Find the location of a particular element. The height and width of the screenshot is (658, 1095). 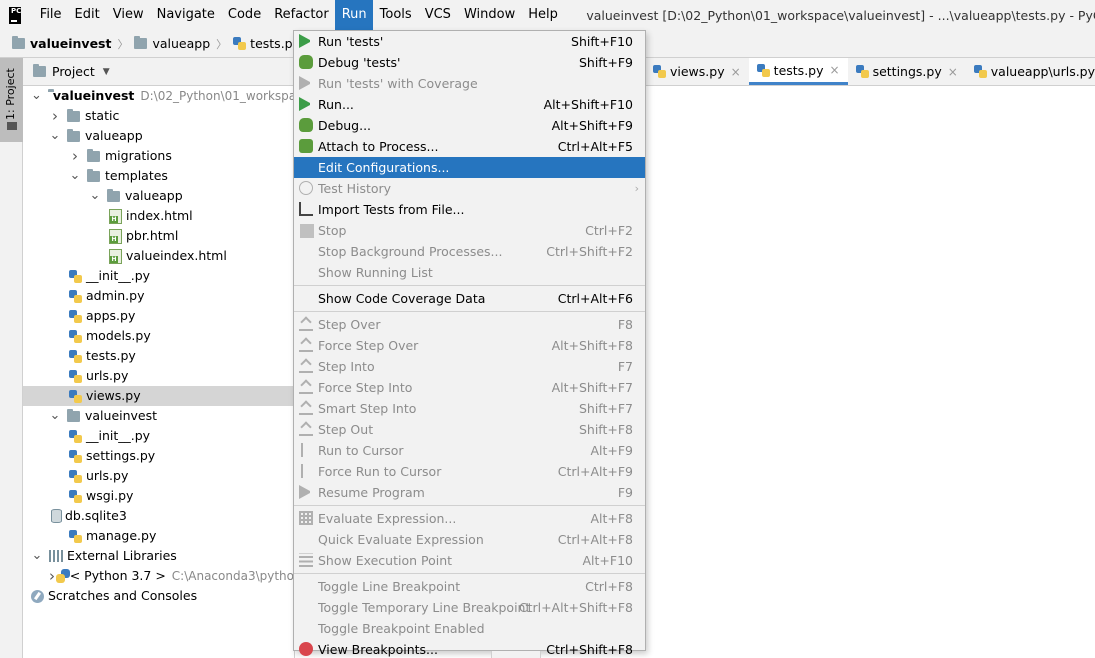

project-panel-title: Project is located at coordinates (73, 71).